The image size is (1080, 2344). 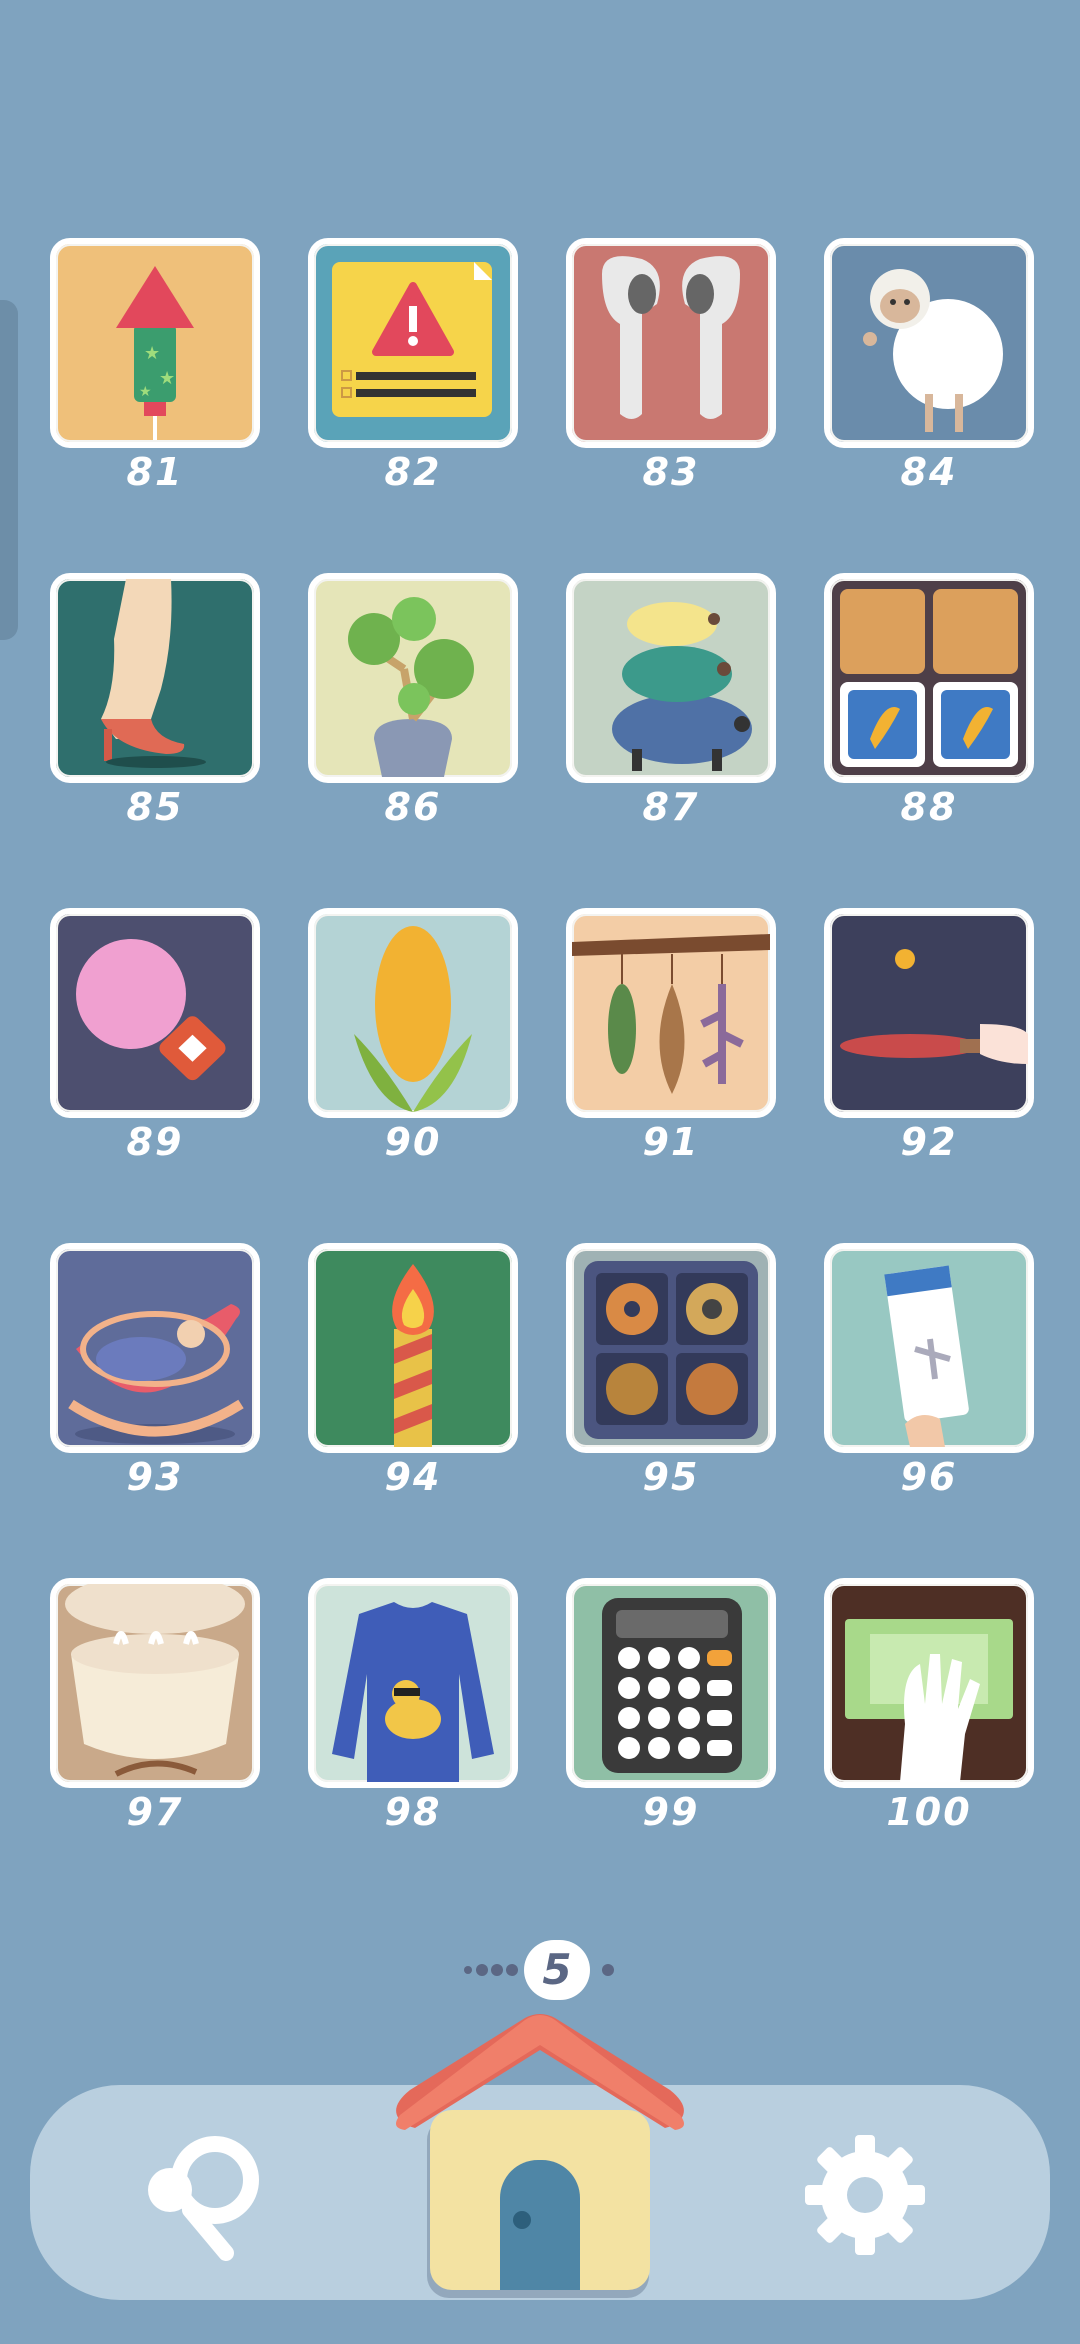 I want to click on cookie-tin-icon, so click(x=671, y=1350).